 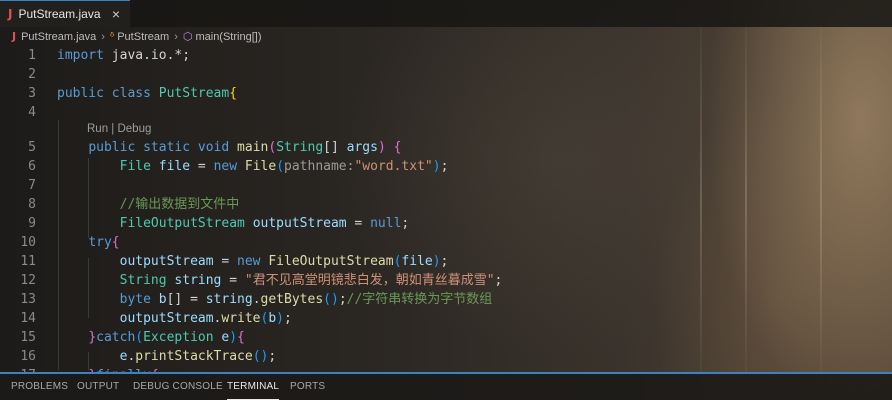 I want to click on line-number: 7, so click(x=32, y=185).